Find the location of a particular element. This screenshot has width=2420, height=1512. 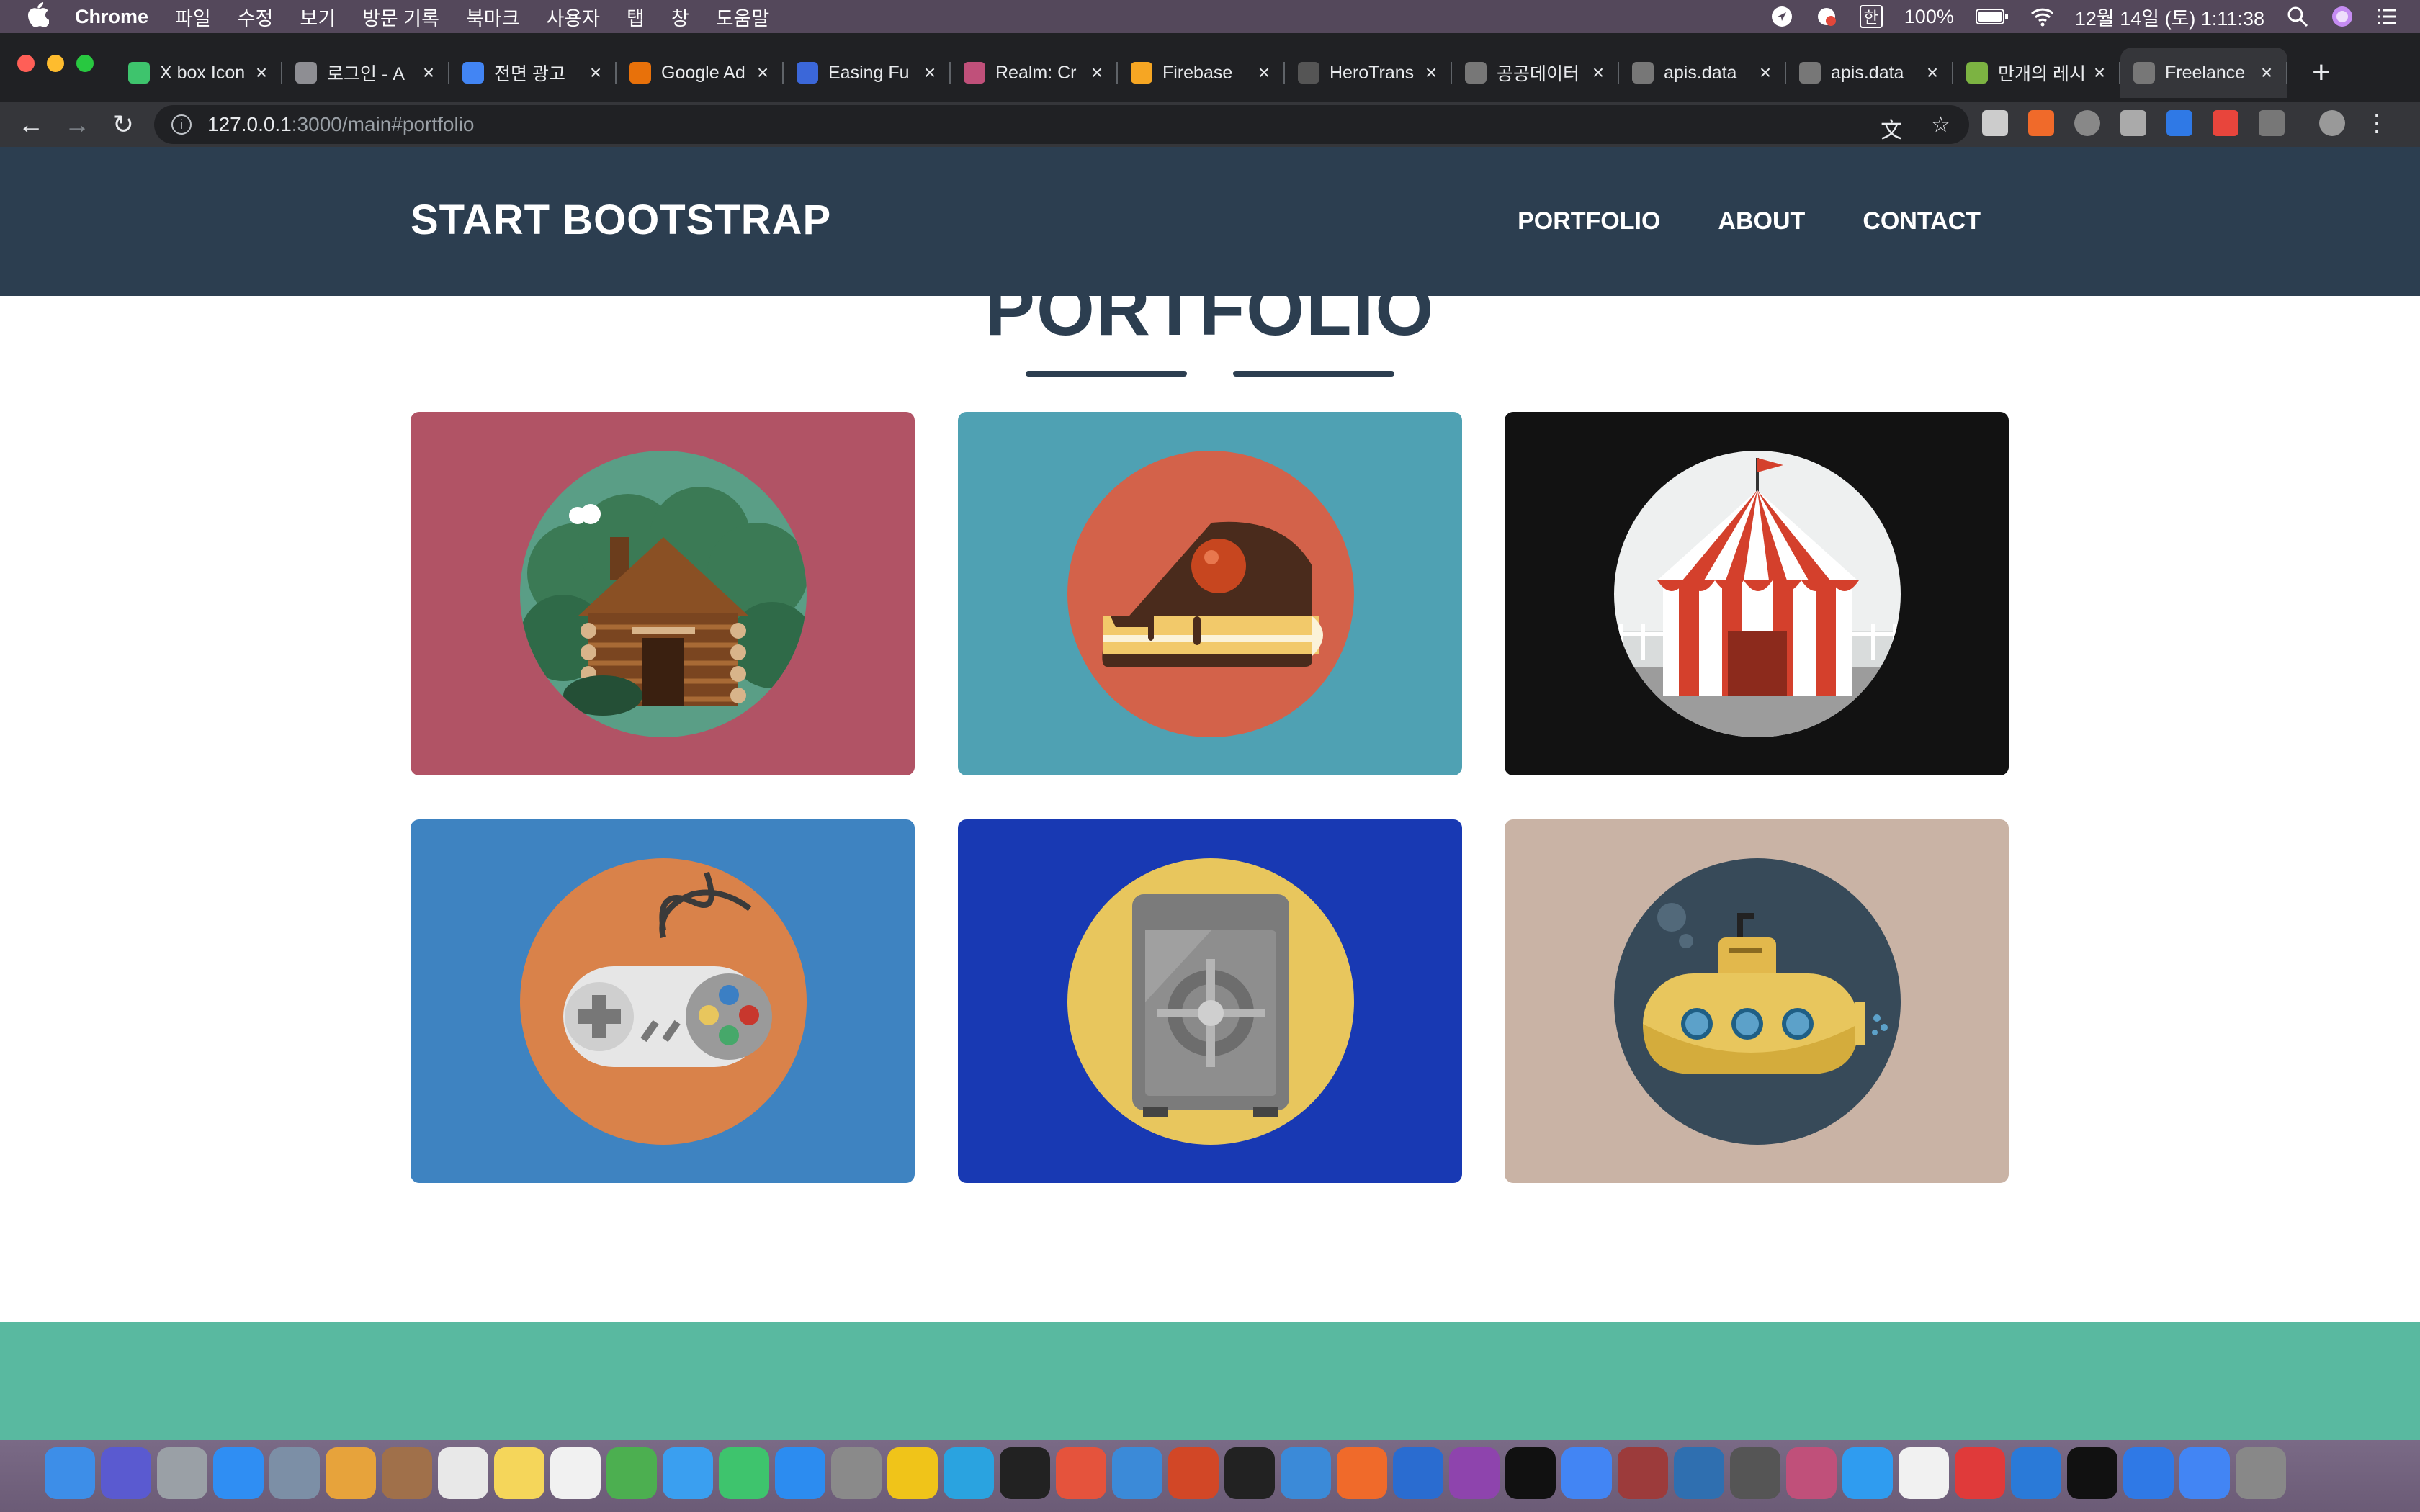

portfolio-item-game is located at coordinates (663, 1001).